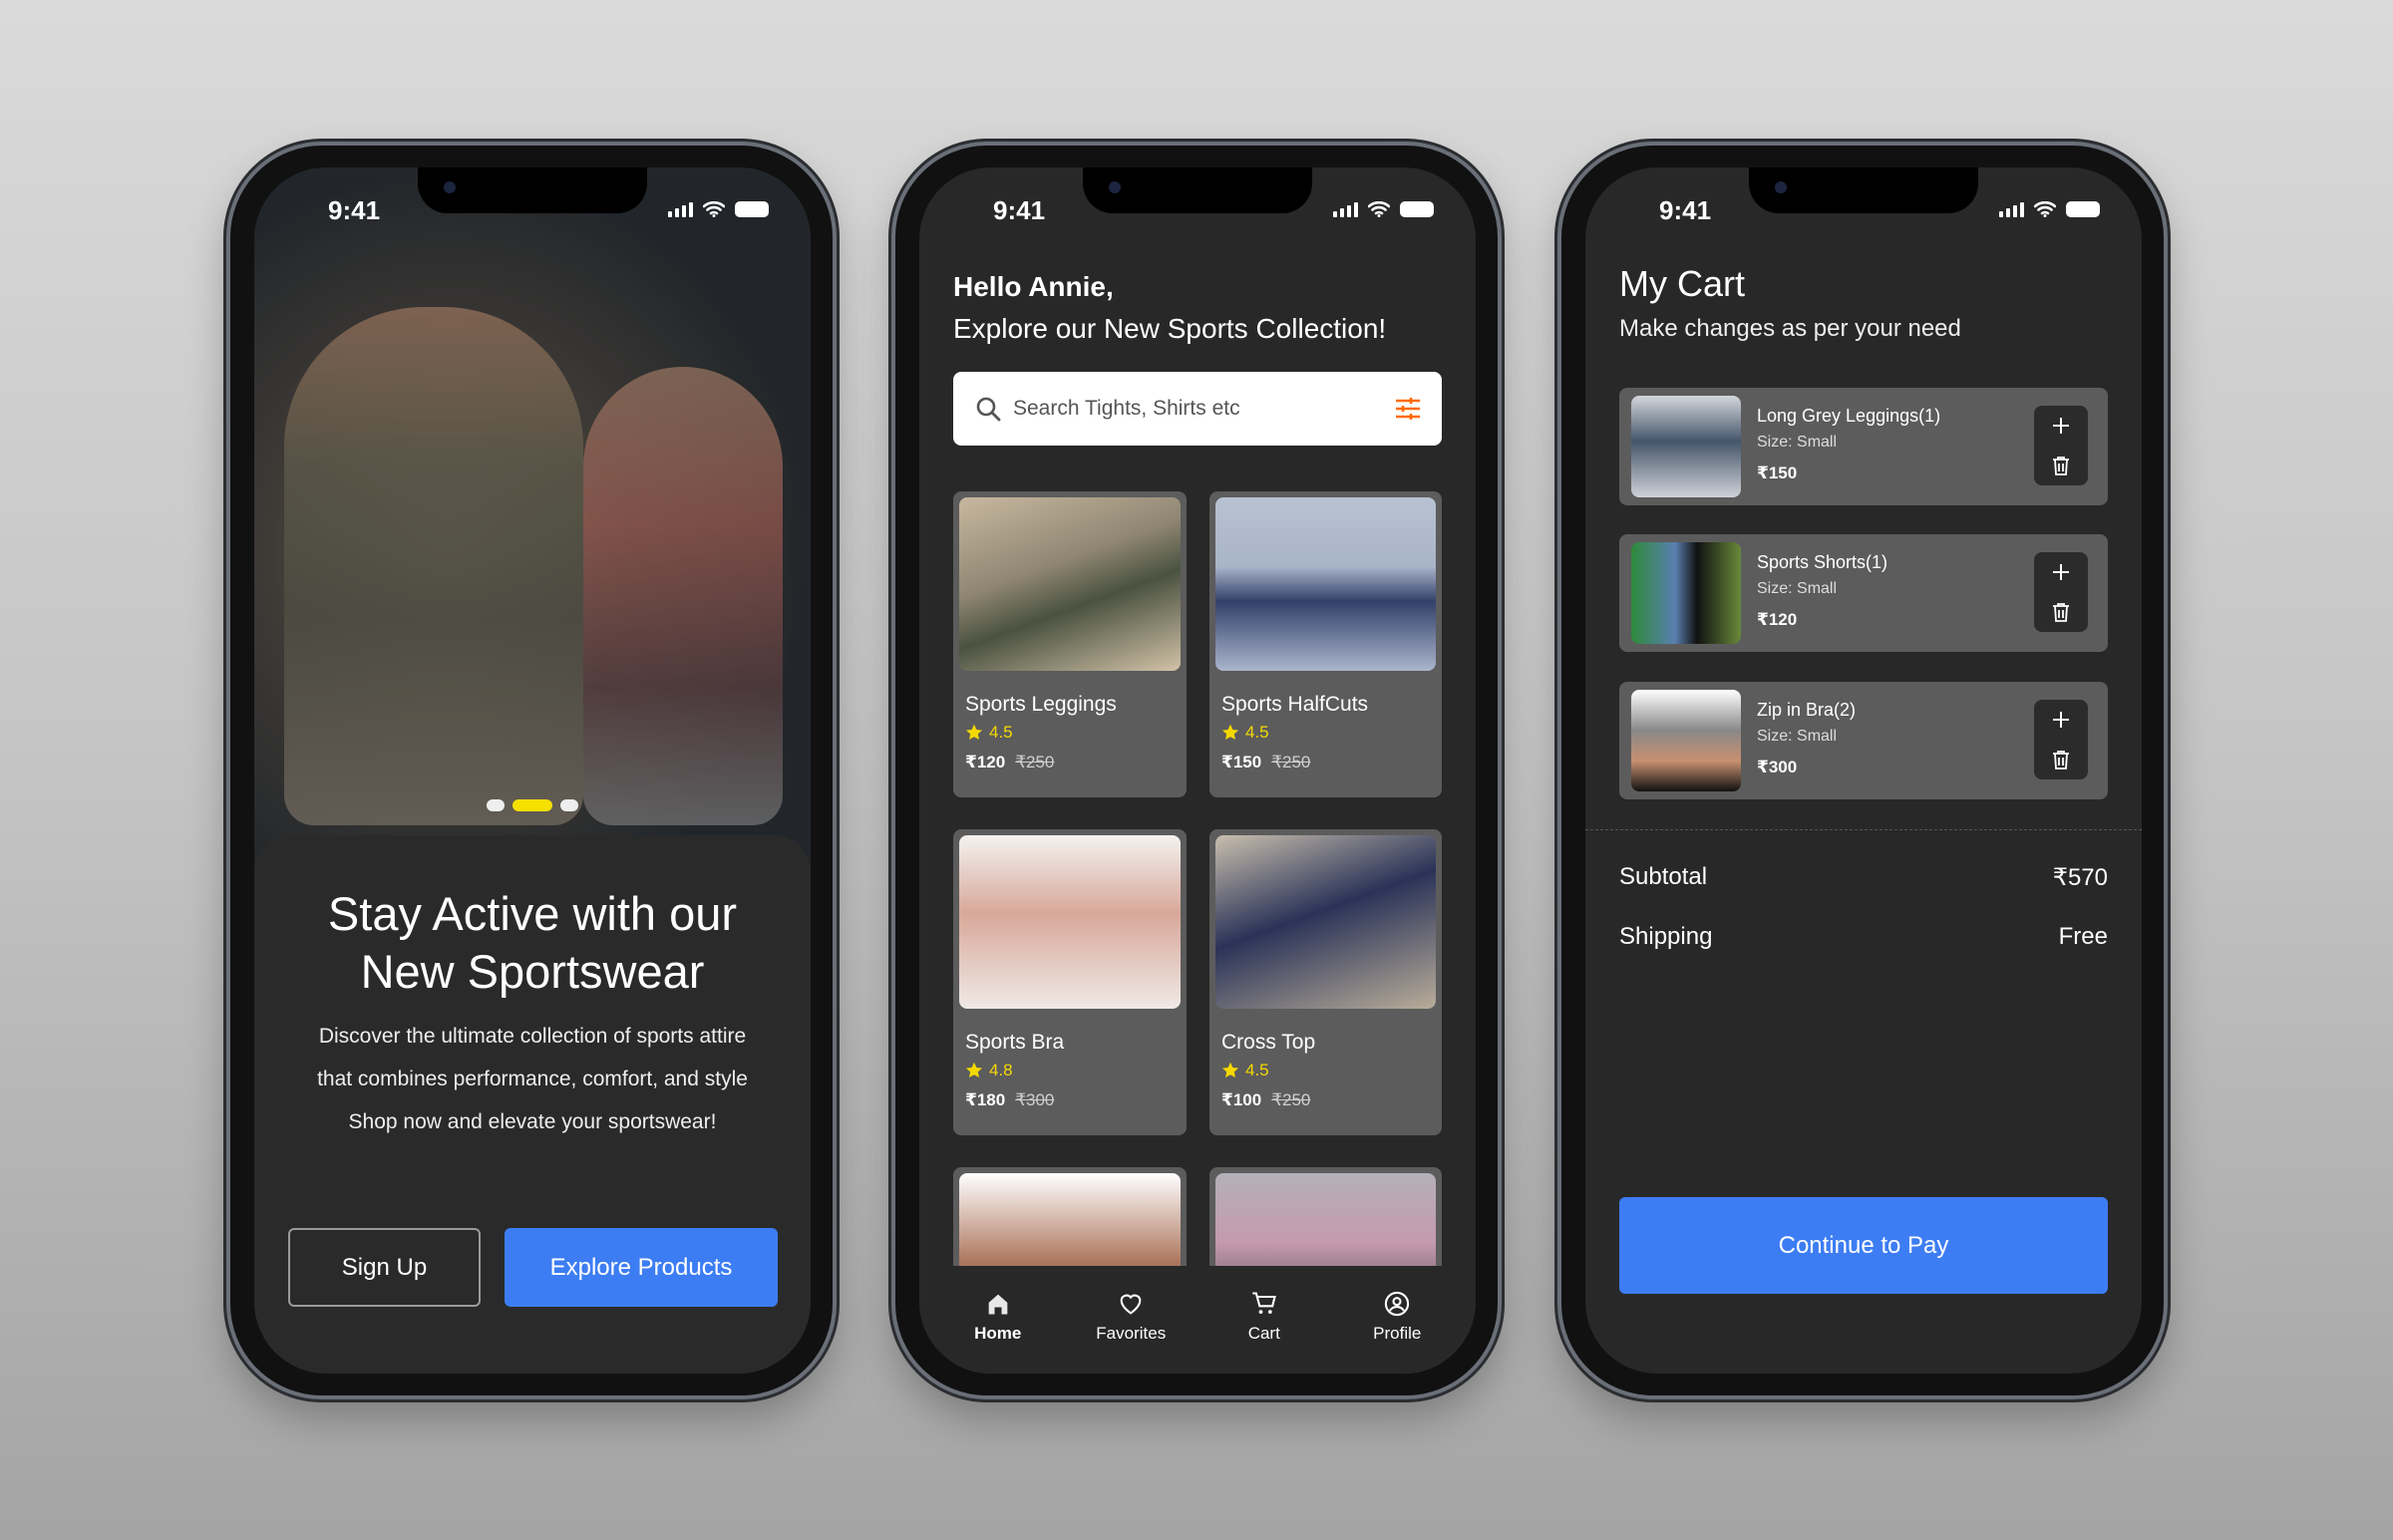 The width and height of the screenshot is (2393, 1540). Describe the element at coordinates (2080, 877) in the screenshot. I see `subtotal-value: ₹570` at that location.